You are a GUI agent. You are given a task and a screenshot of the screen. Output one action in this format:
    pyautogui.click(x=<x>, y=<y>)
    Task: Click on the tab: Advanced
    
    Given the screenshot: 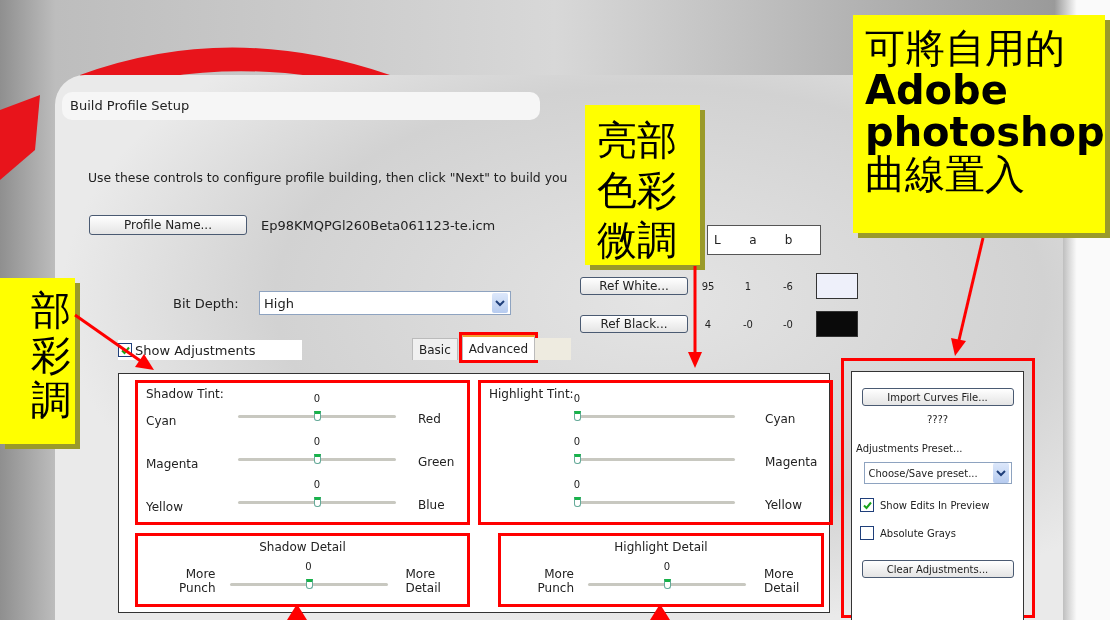 What is the action you would take?
    pyautogui.click(x=498, y=347)
    